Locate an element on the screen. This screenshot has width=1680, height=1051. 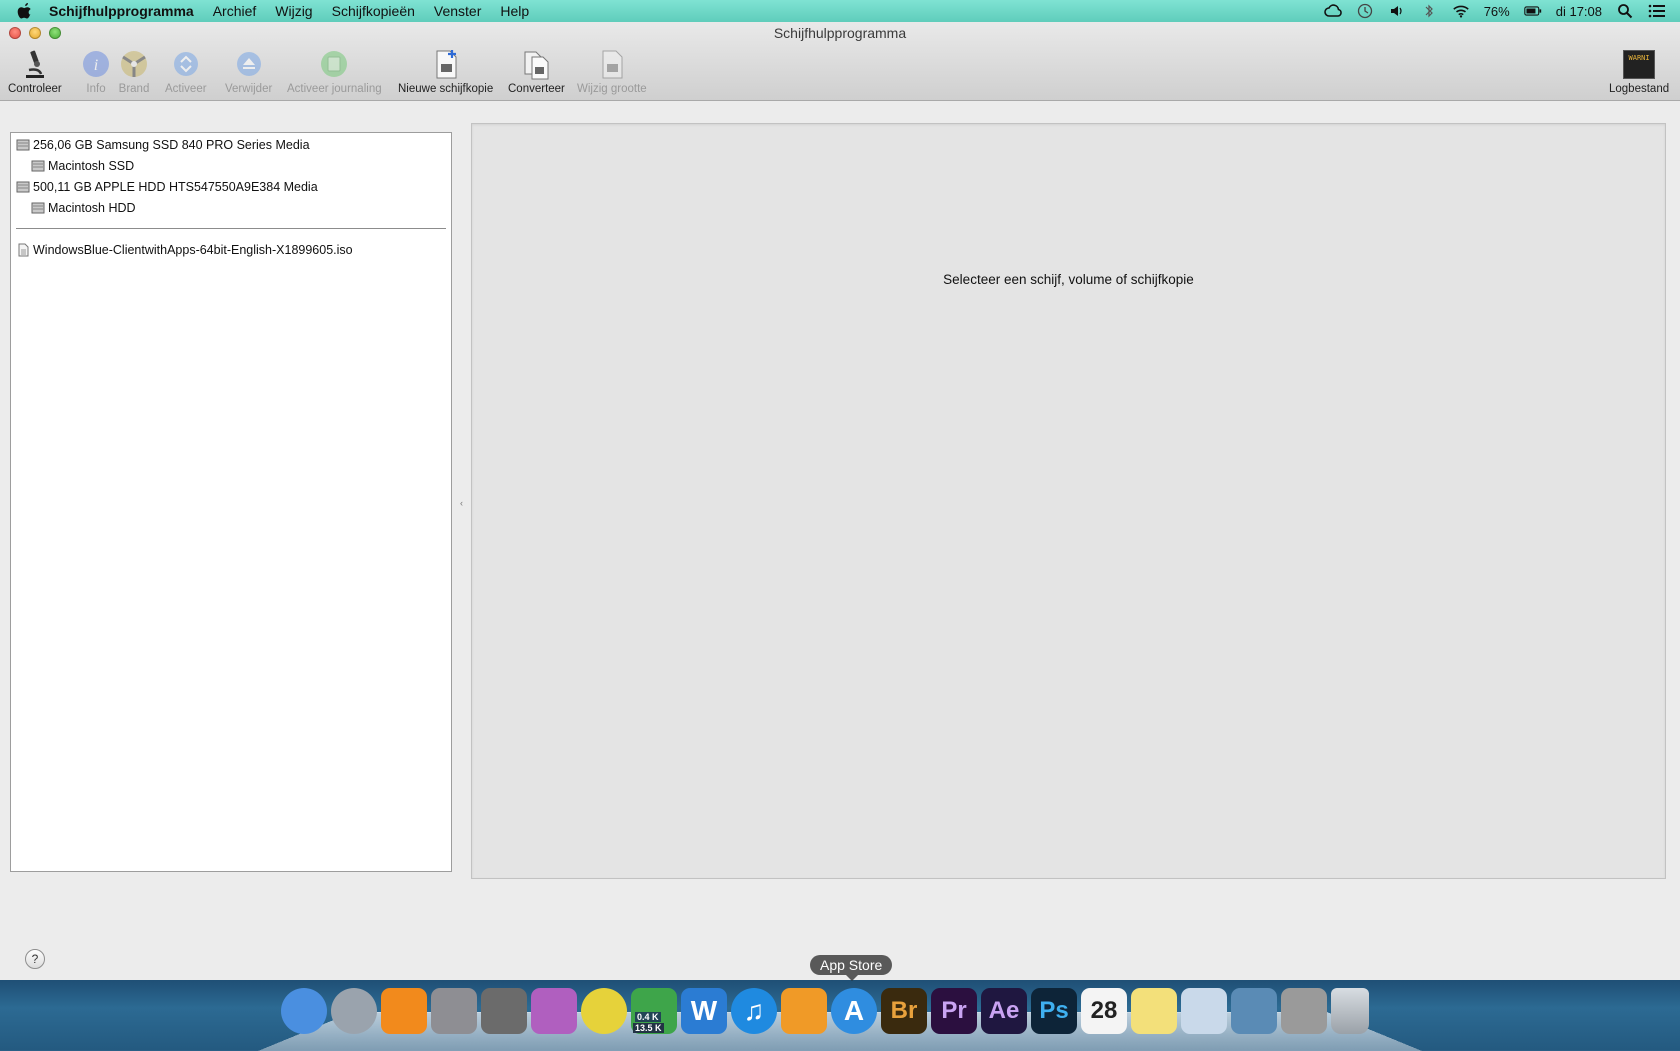
disk-image-icon is located at coordinates (23, 250).